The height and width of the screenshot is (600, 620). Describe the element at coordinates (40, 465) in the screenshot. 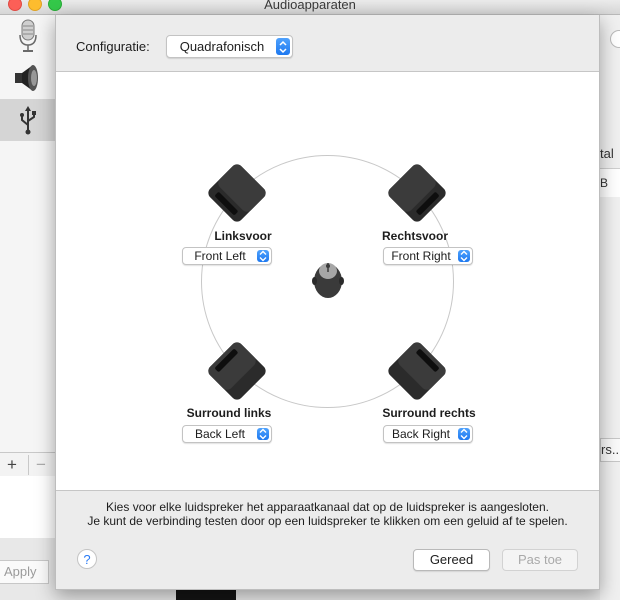

I see `remove-device-button: −` at that location.